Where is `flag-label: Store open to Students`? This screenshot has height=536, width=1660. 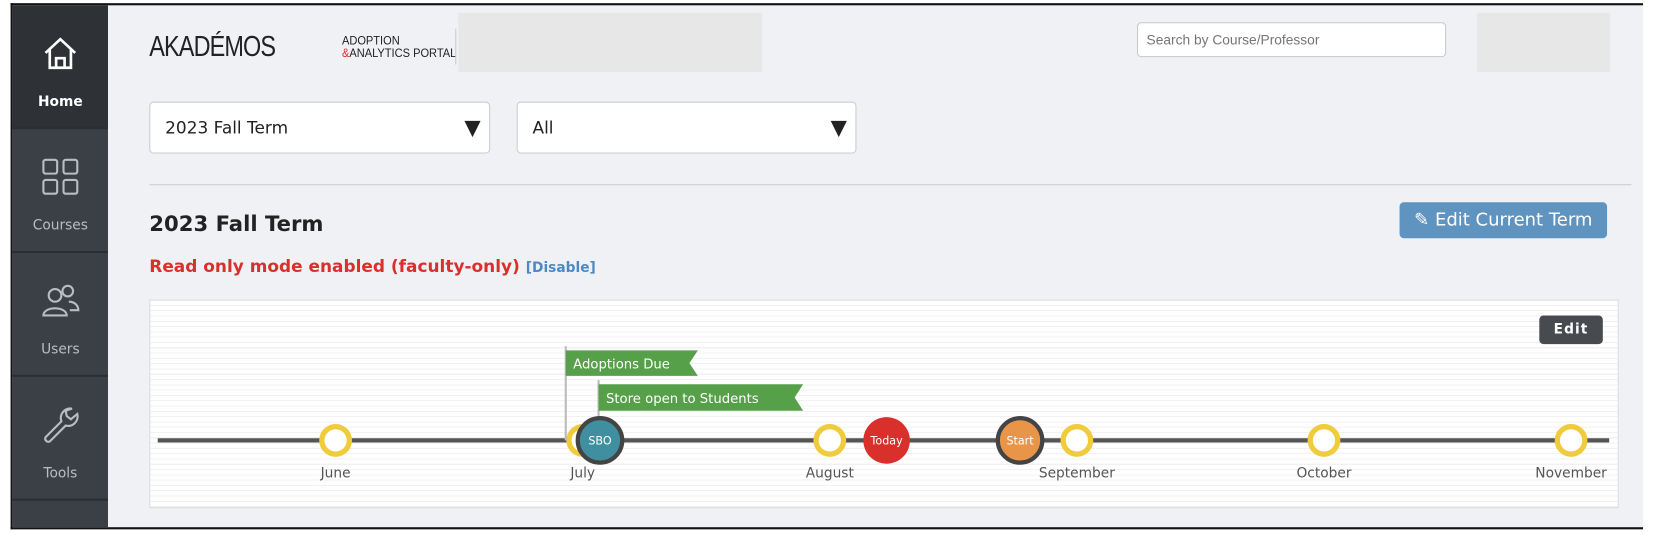 flag-label: Store open to Students is located at coordinates (682, 399).